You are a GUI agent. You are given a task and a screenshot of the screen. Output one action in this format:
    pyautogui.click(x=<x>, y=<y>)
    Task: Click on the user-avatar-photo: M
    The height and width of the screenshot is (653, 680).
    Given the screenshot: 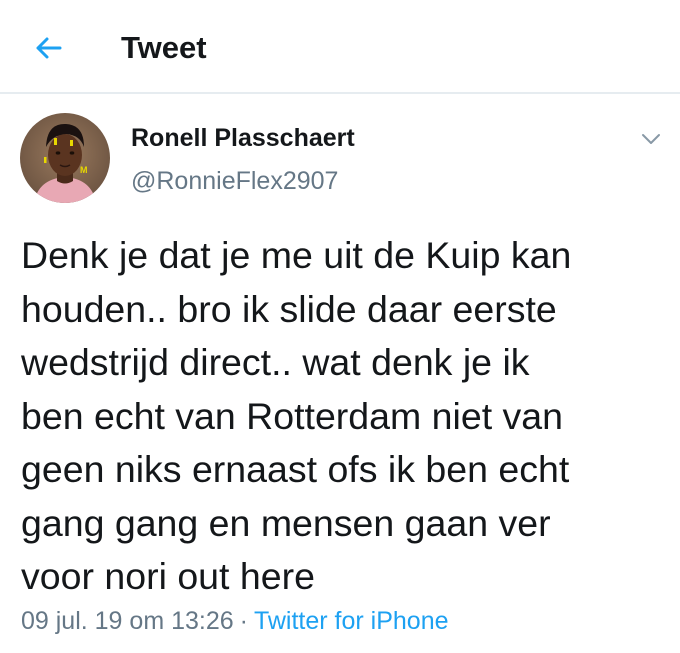 What is the action you would take?
    pyautogui.click(x=65, y=158)
    